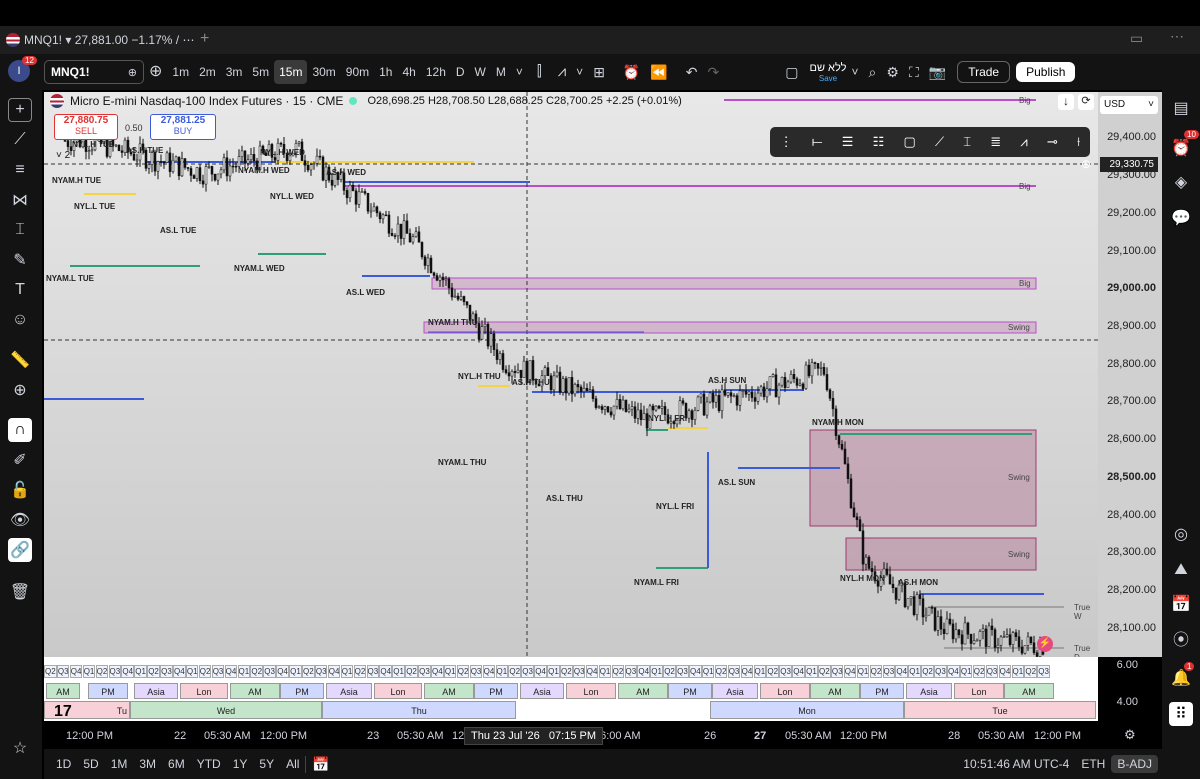 This screenshot has width=1200, height=779. Describe the element at coordinates (90, 764) in the screenshot. I see `range-5d: 5D` at that location.